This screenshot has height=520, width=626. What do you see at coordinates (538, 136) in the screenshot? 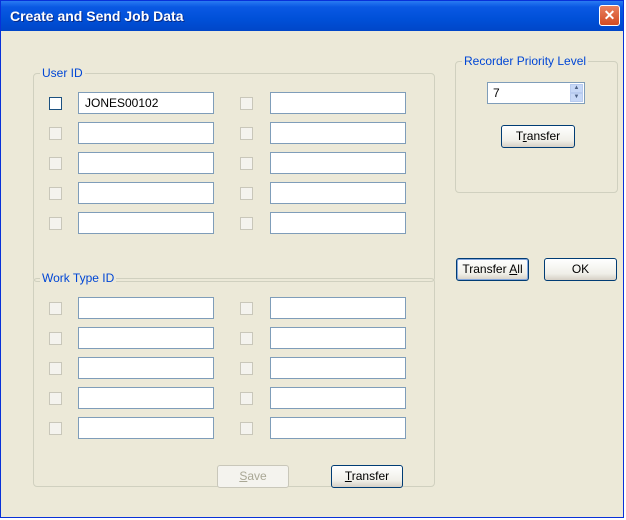
I see `priority-transfer-button: Transfer` at bounding box center [538, 136].